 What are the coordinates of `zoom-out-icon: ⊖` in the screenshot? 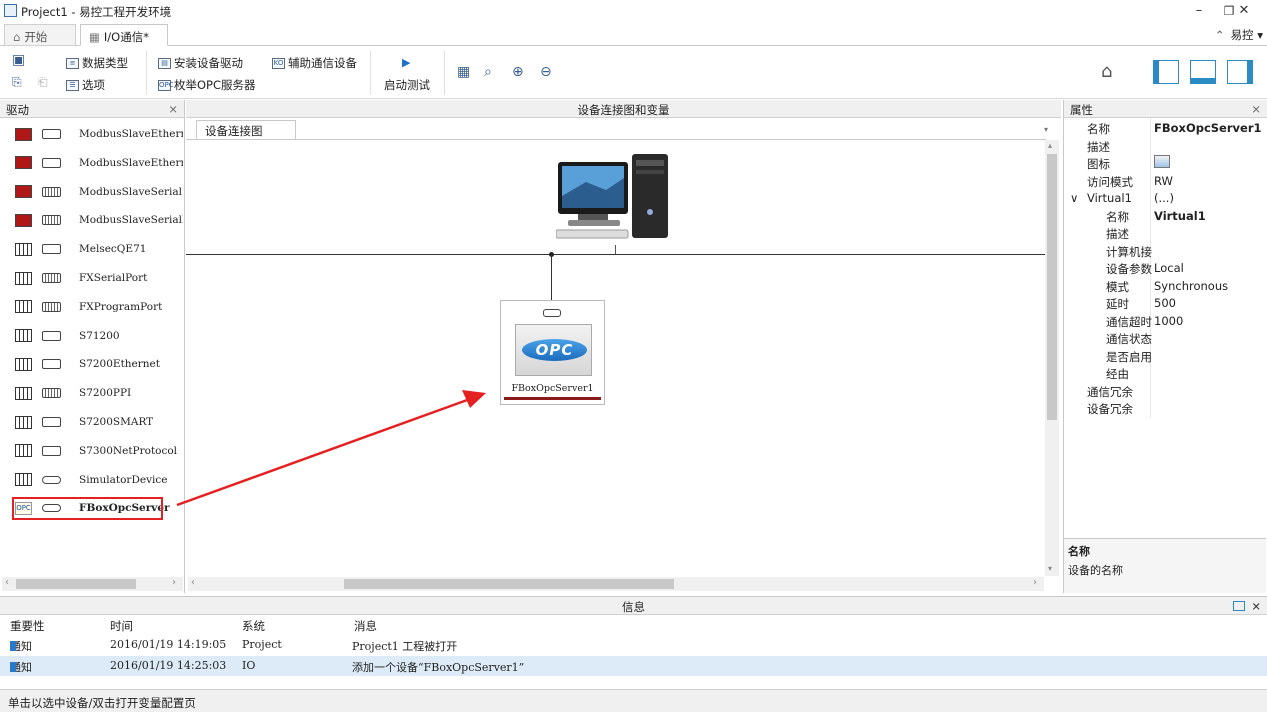 It's located at (546, 72).